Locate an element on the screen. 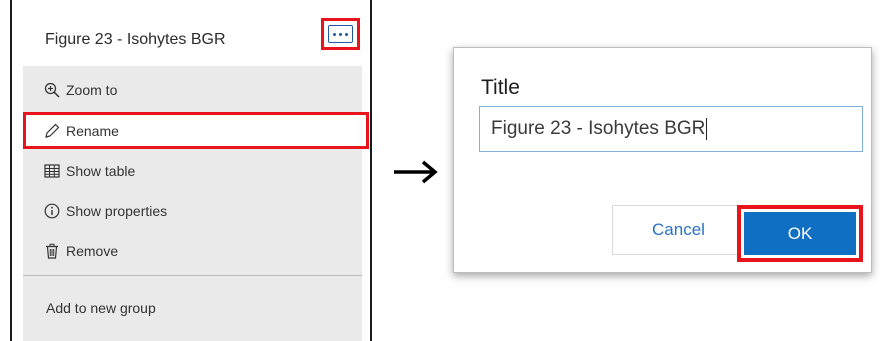 The height and width of the screenshot is (341, 880). menu-item-label: Add to new group is located at coordinates (101, 308).